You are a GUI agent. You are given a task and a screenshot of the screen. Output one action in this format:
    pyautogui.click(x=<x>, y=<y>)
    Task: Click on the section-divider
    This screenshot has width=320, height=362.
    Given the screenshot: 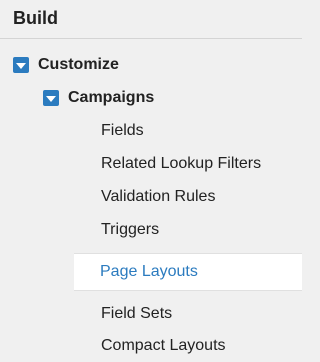 What is the action you would take?
    pyautogui.click(x=151, y=38)
    